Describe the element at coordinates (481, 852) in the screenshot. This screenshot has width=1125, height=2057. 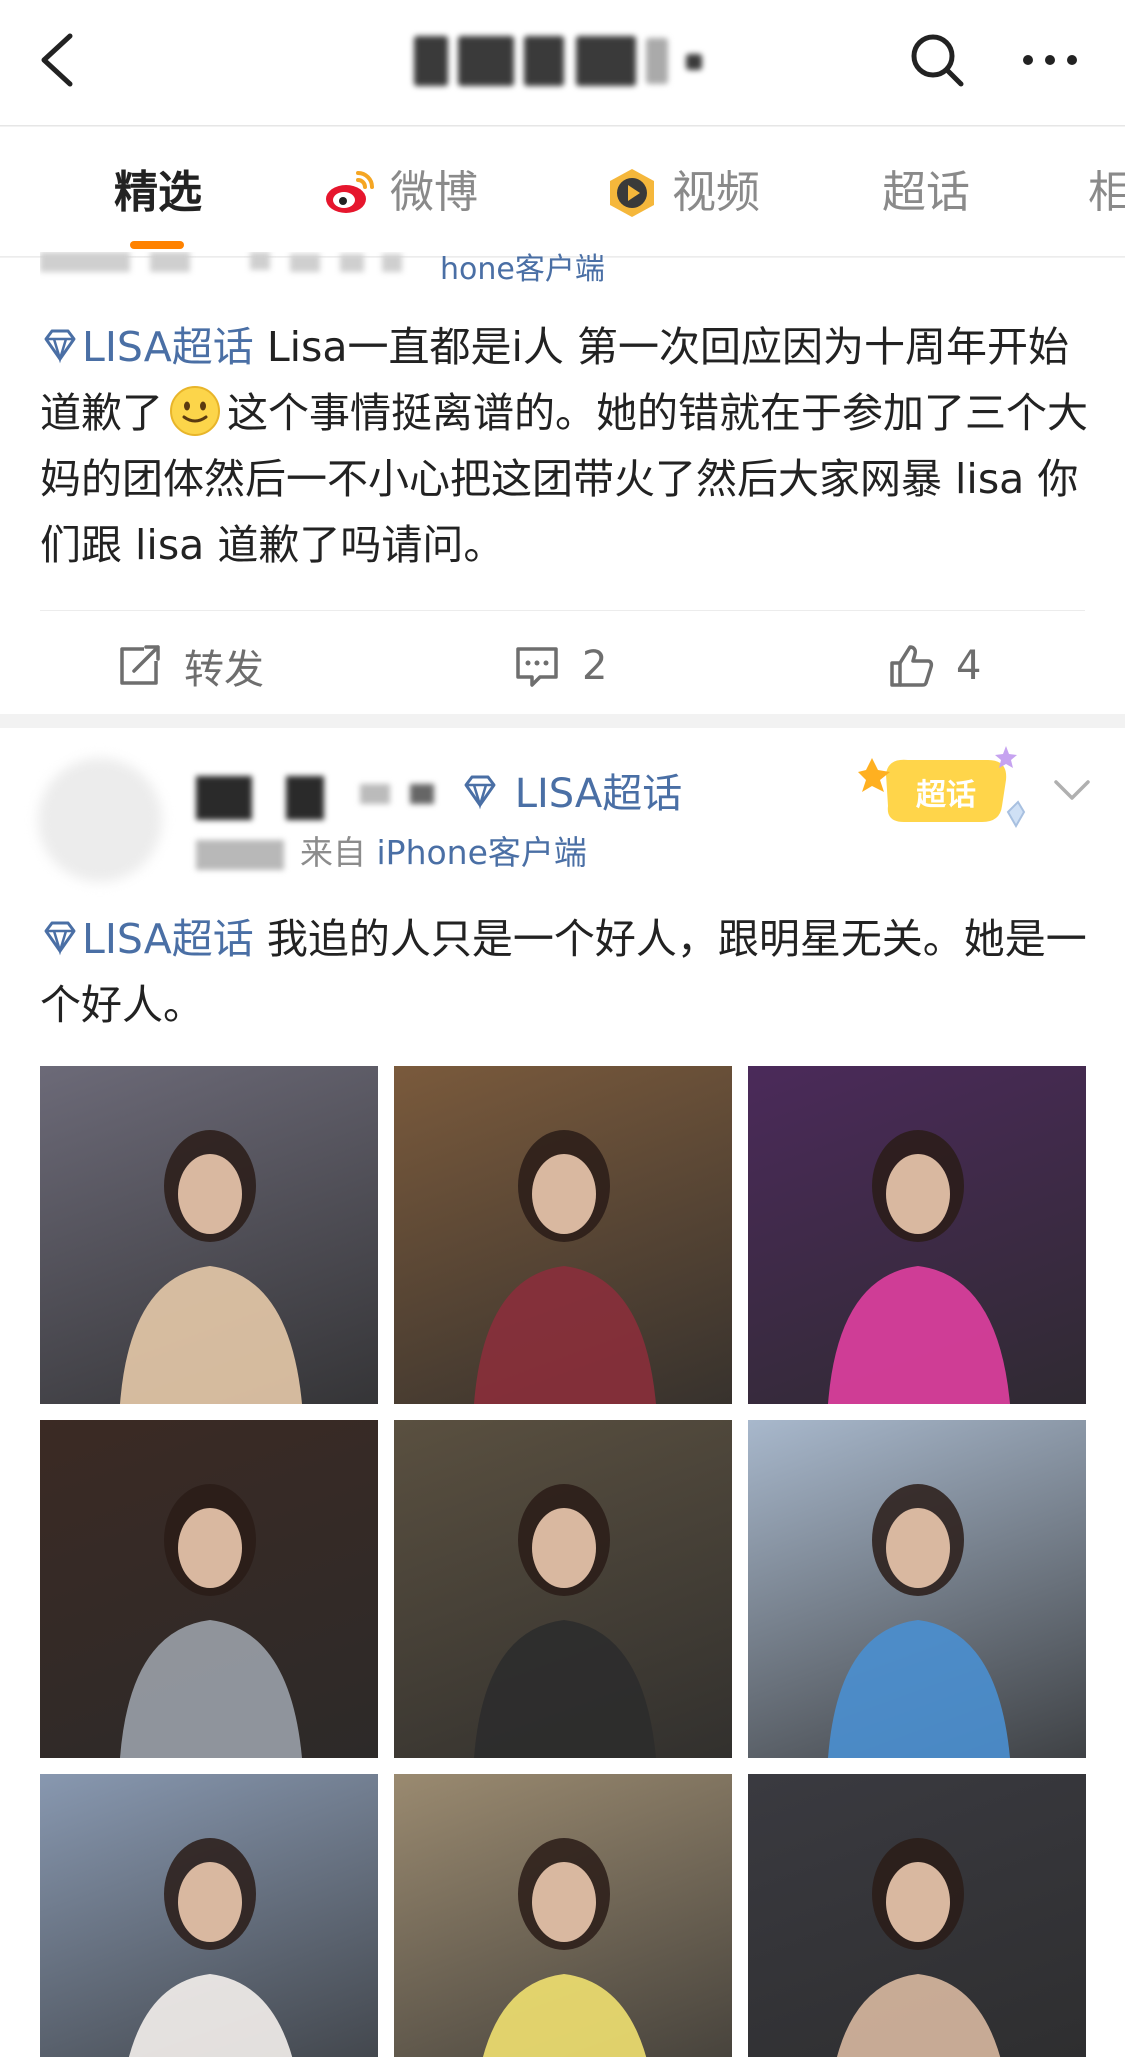
I see `source-label: iPhone客户端` at that location.